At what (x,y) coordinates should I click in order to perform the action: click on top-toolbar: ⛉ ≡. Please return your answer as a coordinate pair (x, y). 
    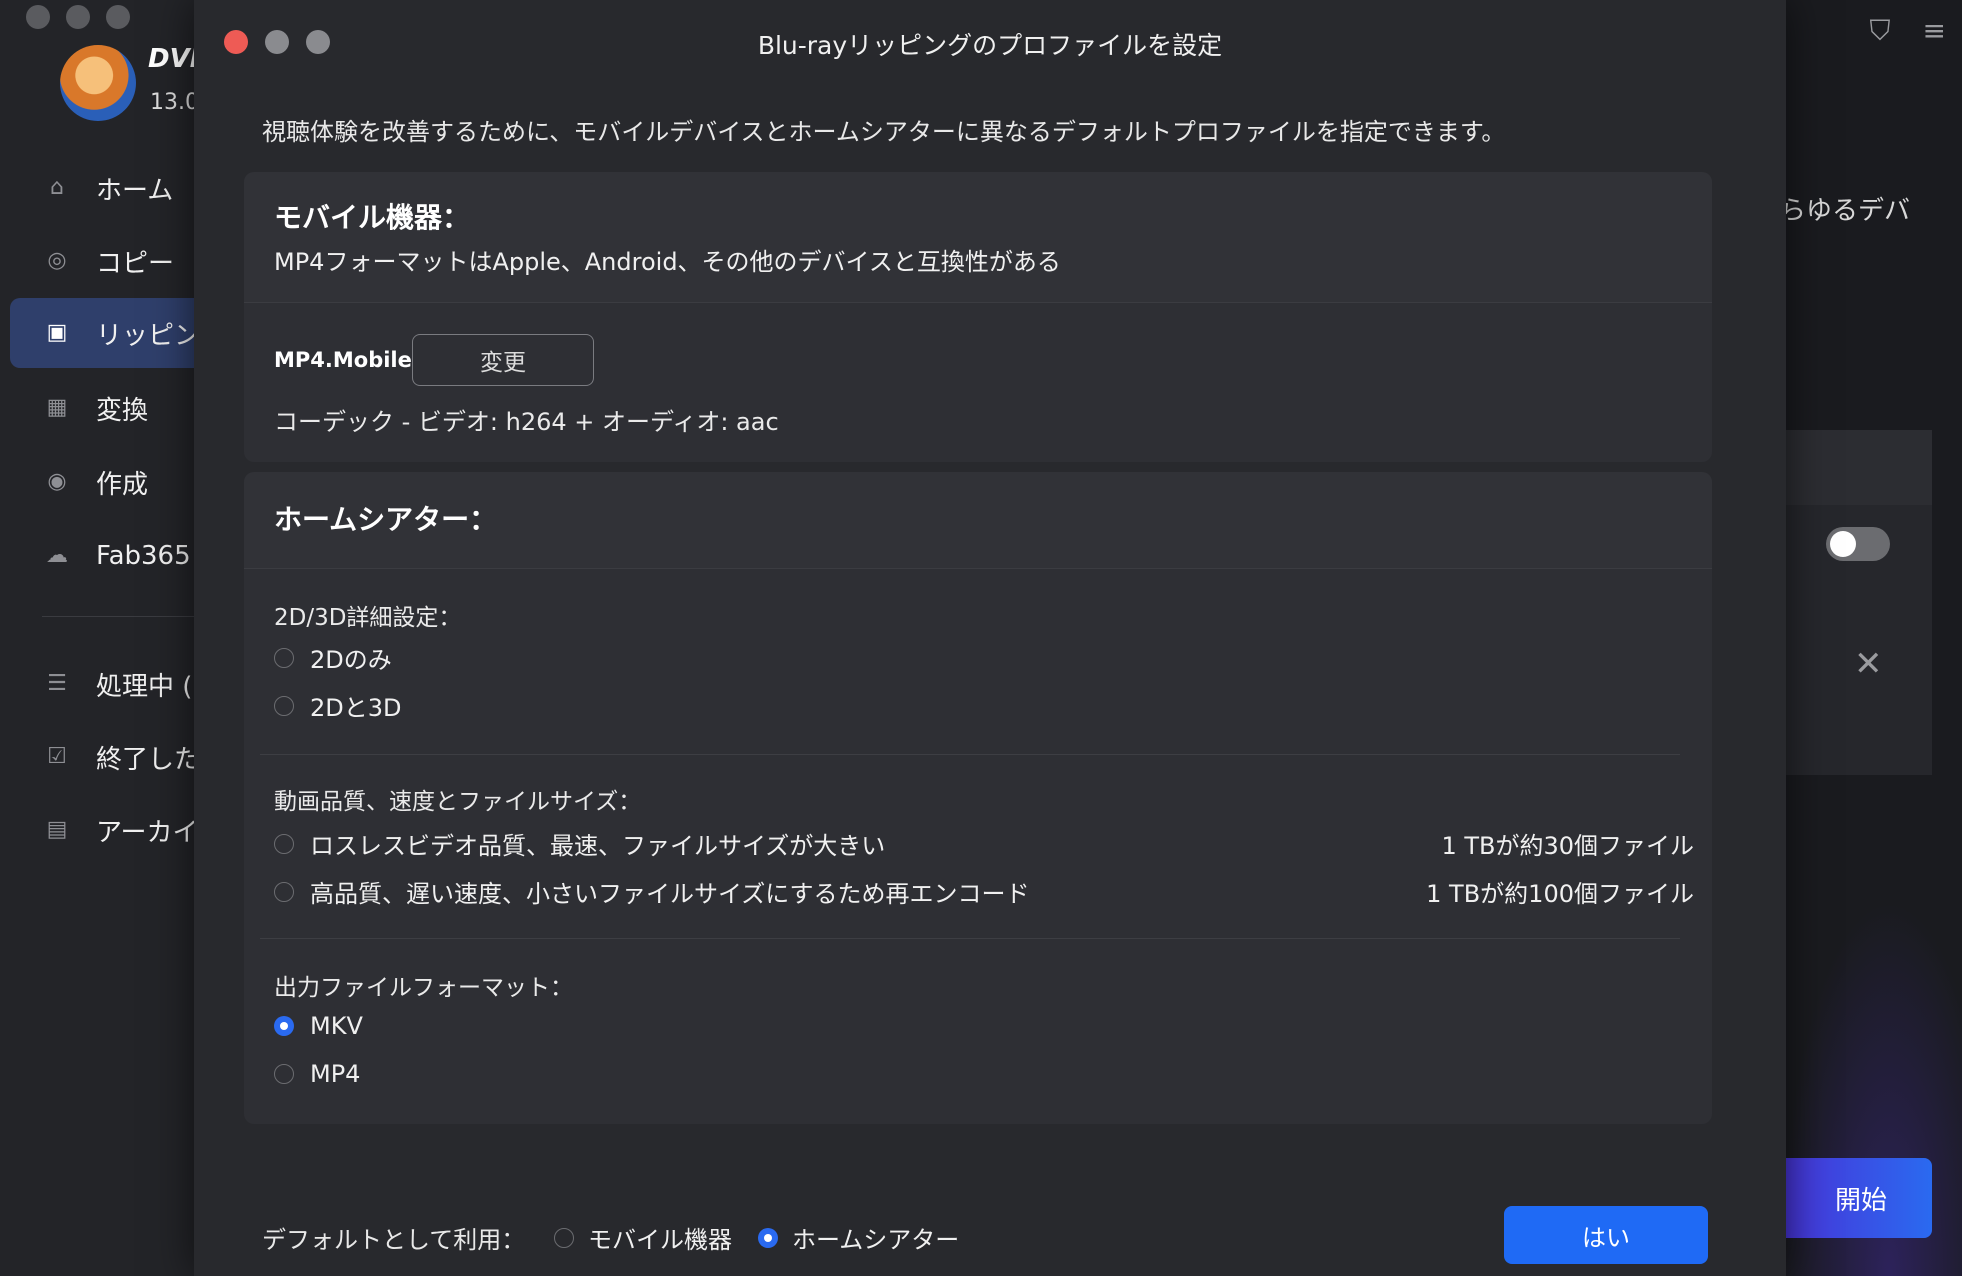
    Looking at the image, I should click on (1908, 31).